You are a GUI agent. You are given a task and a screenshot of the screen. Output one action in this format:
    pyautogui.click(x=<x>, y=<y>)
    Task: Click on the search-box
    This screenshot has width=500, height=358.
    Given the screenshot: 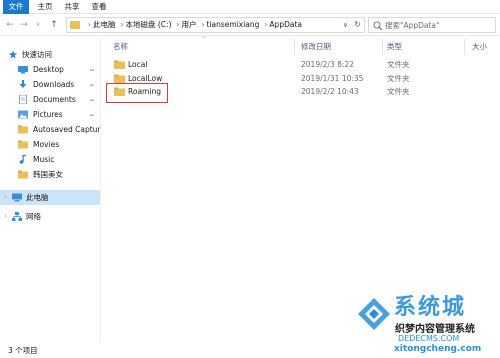 What is the action you would take?
    pyautogui.click(x=432, y=25)
    